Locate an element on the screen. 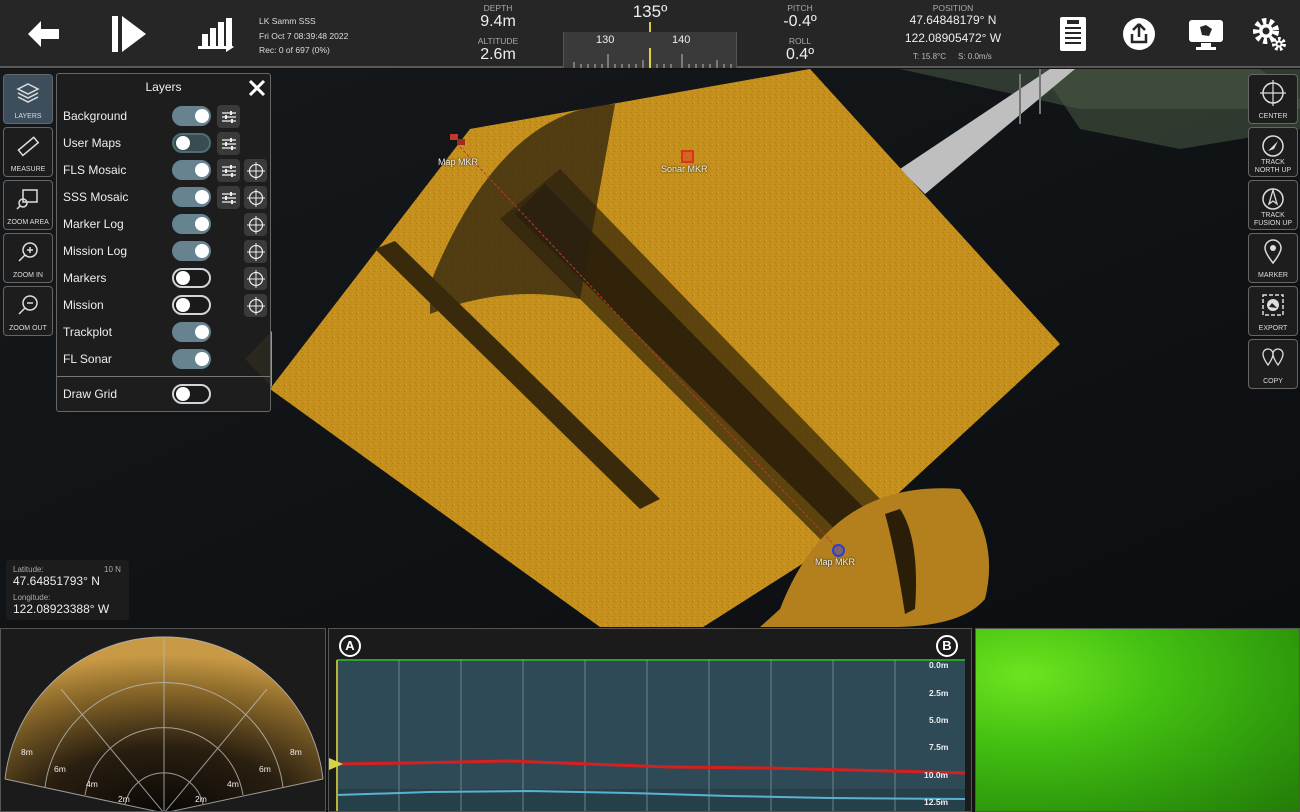 This screenshot has width=1300, height=812. zoom-area-icon is located at coordinates (27, 199).